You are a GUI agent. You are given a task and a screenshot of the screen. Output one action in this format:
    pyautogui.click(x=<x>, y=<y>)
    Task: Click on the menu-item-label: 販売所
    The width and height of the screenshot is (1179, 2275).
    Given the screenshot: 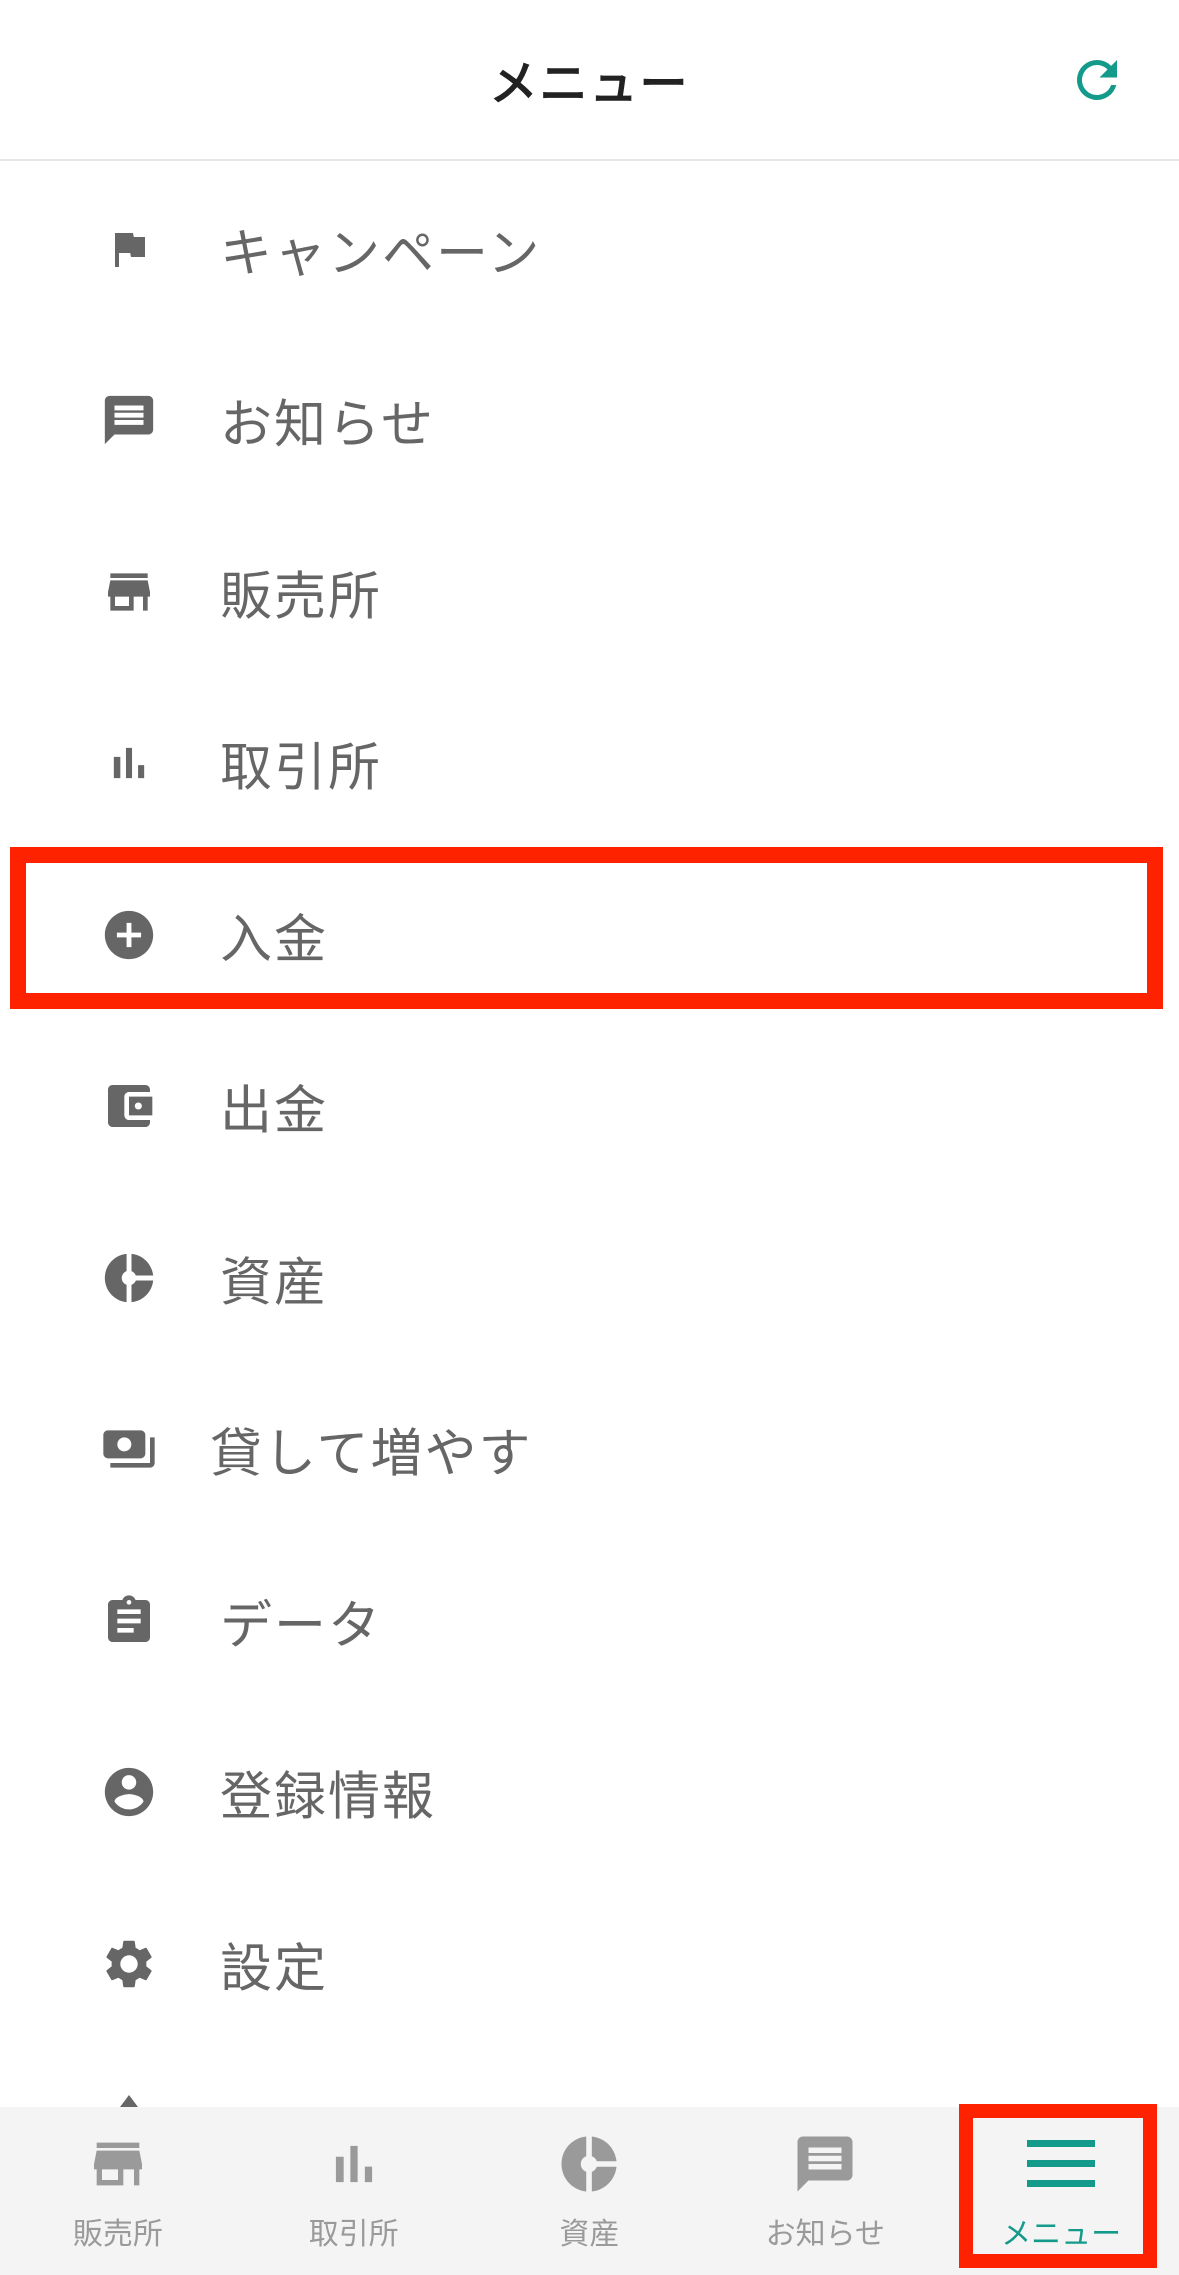 What is the action you would take?
    pyautogui.click(x=301, y=597)
    